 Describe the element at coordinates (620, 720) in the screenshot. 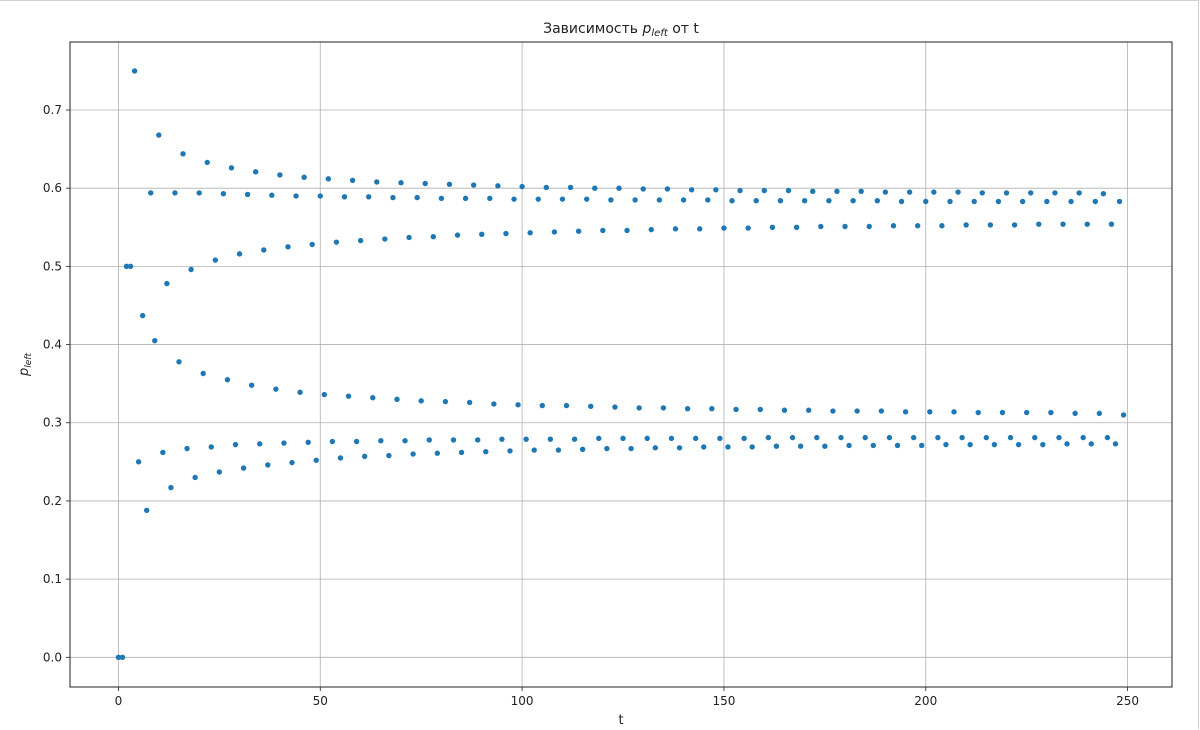

I see `x-axis-label: t` at that location.